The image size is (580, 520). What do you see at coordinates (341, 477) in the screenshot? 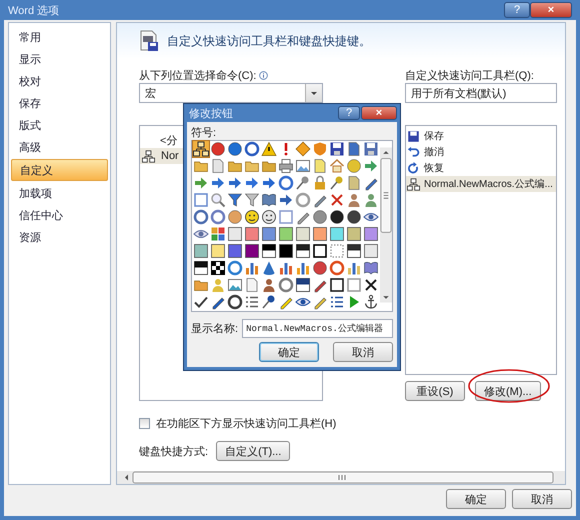
I see `horizontal-scrollbar` at bounding box center [341, 477].